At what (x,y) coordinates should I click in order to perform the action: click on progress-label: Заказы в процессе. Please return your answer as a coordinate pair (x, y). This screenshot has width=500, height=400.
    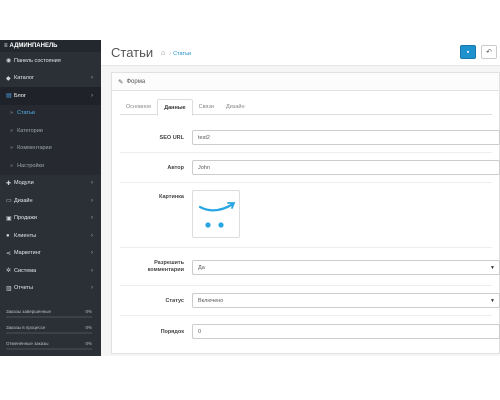
    Looking at the image, I should click on (26, 327).